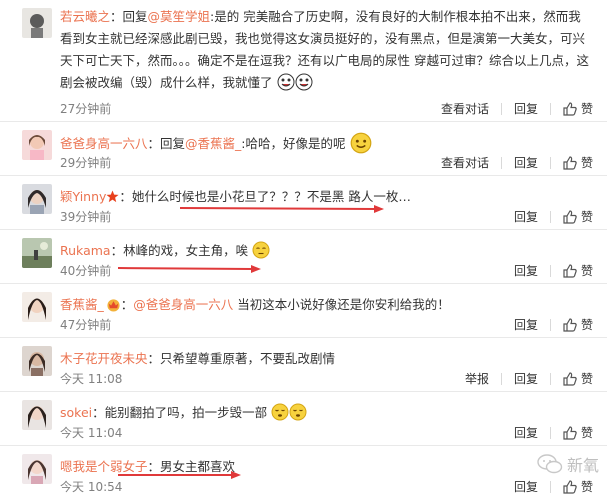 Image resolution: width=607 pixels, height=502 pixels. Describe the element at coordinates (213, 143) in the screenshot. I see `mention-link: @香蕉酱_` at that location.